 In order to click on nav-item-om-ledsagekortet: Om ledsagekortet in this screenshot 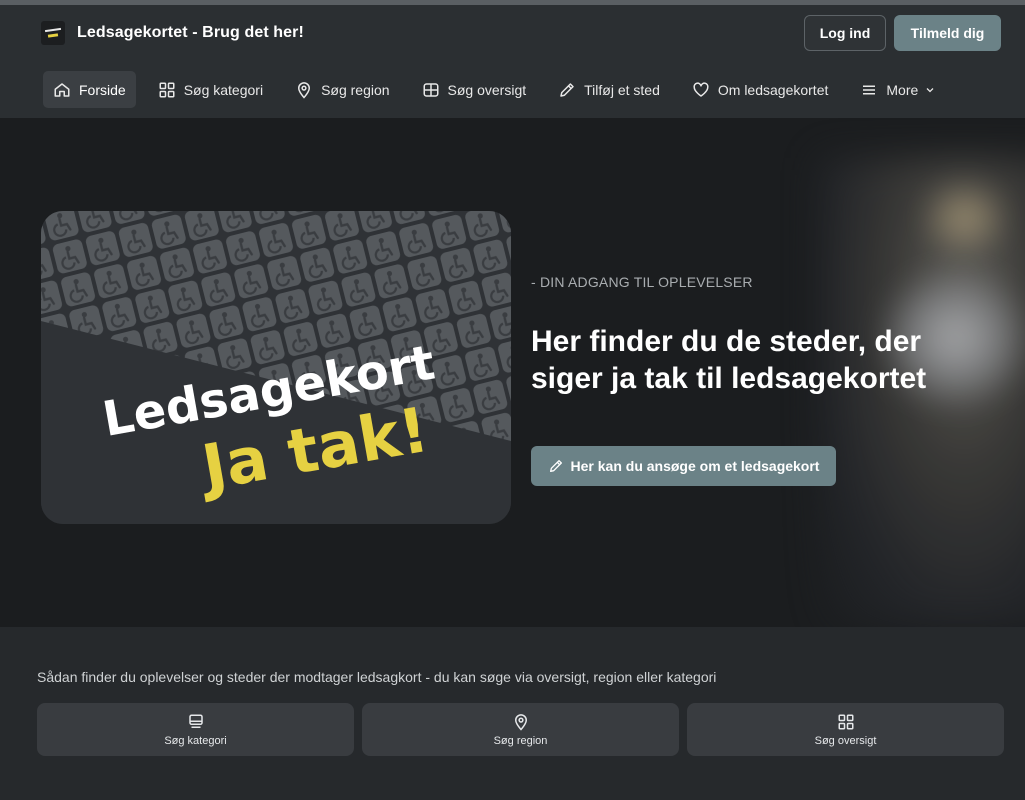, I will do `click(760, 89)`.